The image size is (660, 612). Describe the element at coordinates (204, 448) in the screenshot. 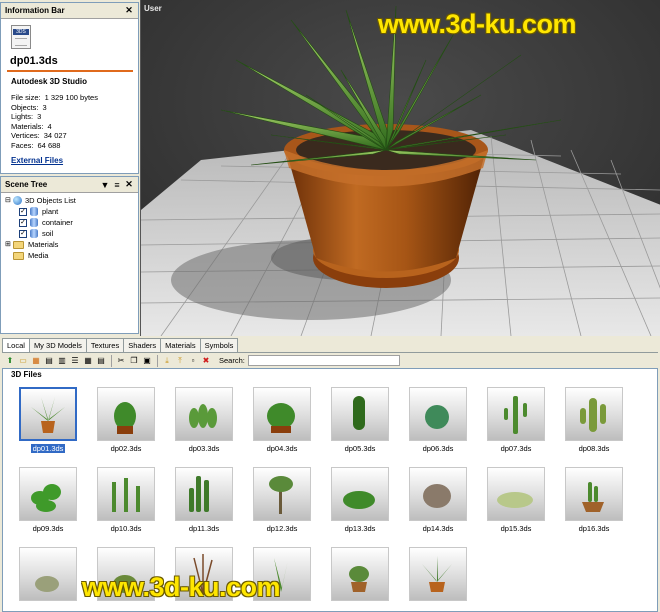

I see `file-label: dp03.3ds` at that location.